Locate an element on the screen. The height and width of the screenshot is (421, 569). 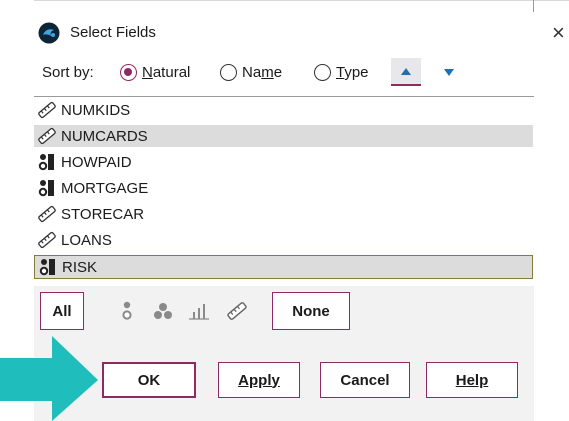
ok-button: OK is located at coordinates (149, 380).